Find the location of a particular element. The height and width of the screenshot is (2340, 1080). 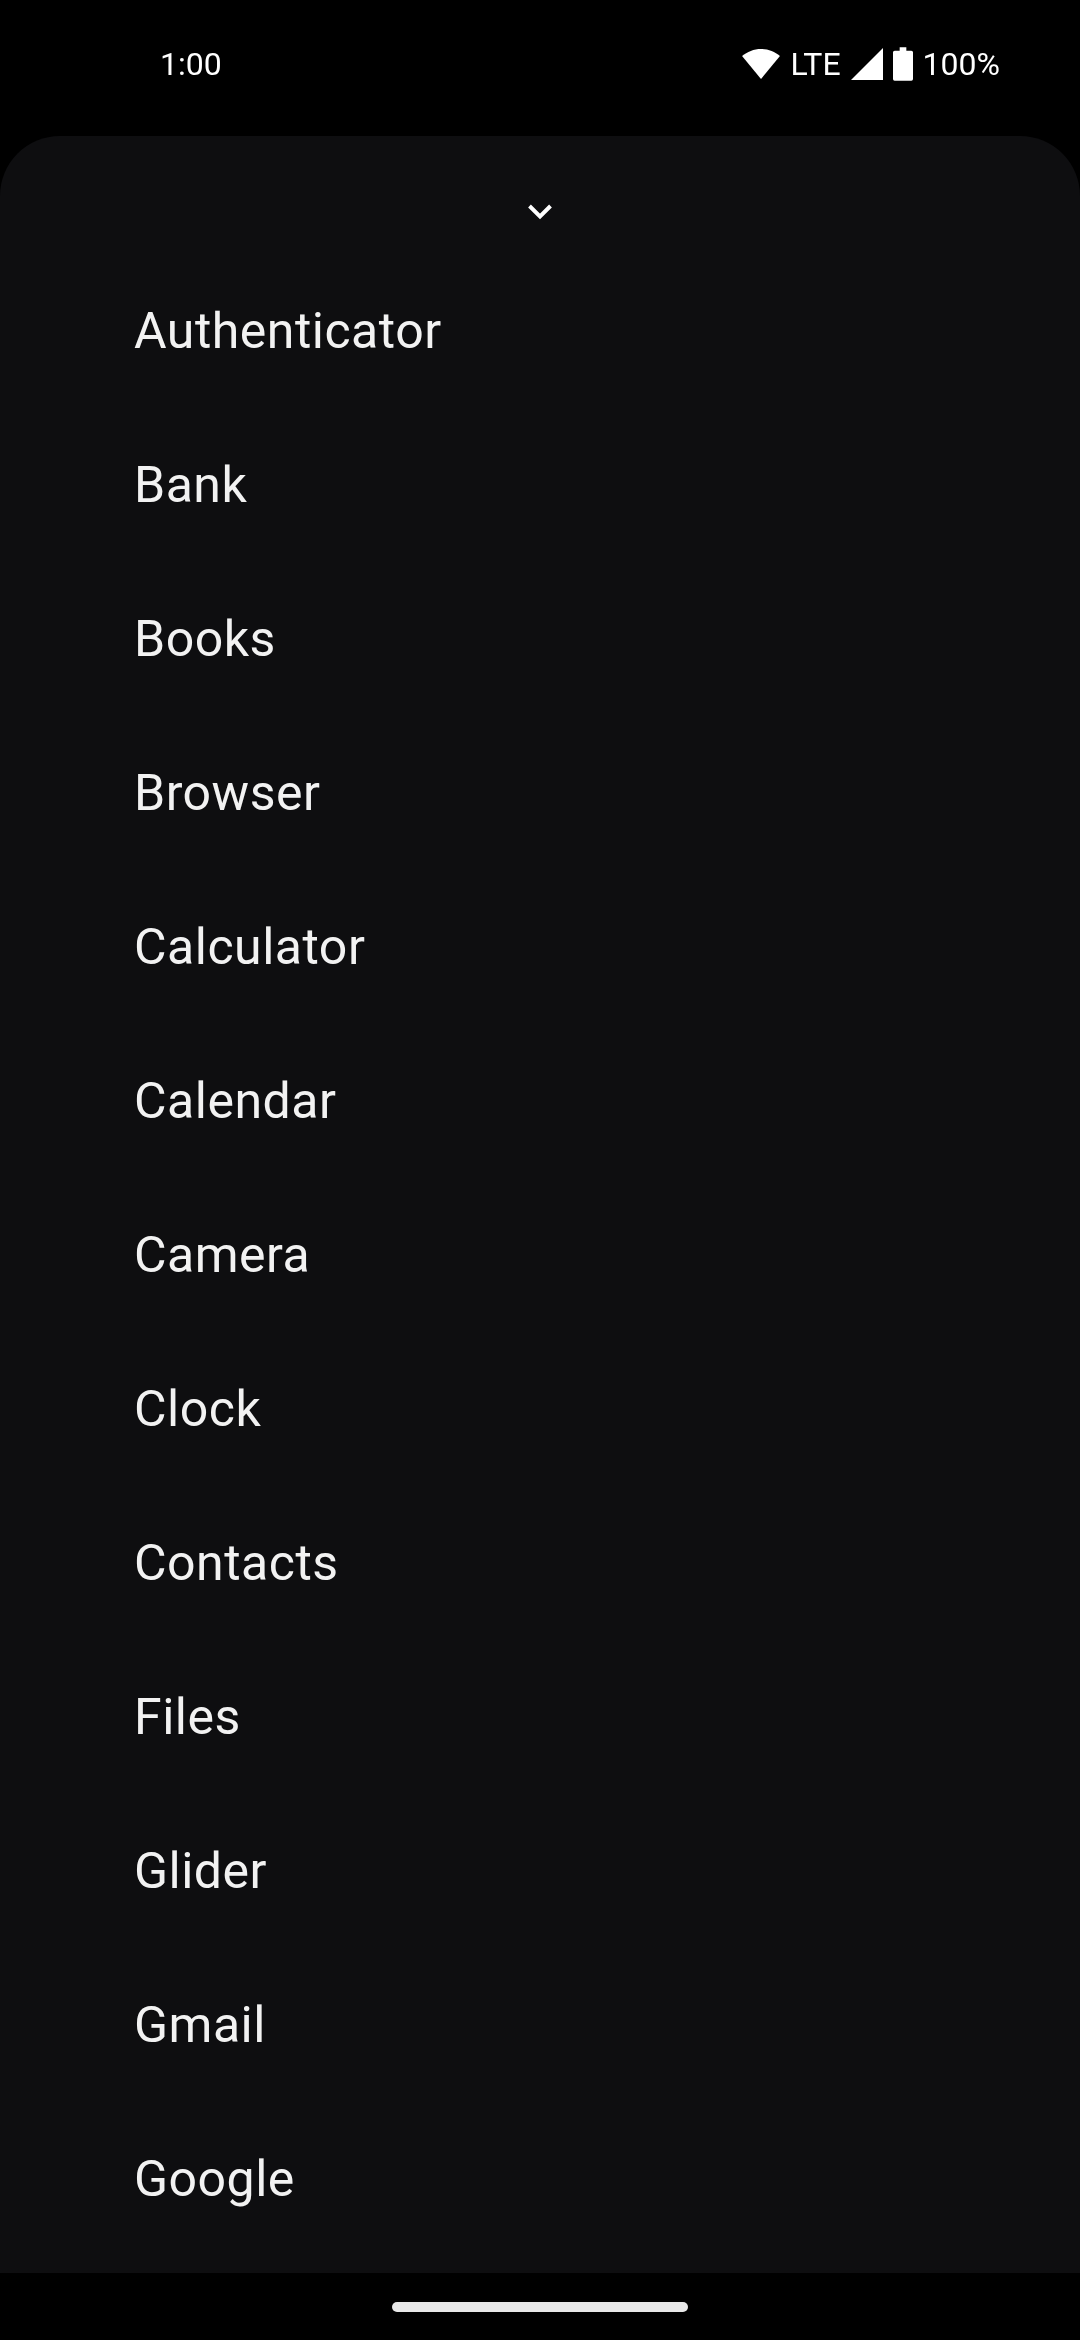

app-list-item: Gmail is located at coordinates (200, 2025).